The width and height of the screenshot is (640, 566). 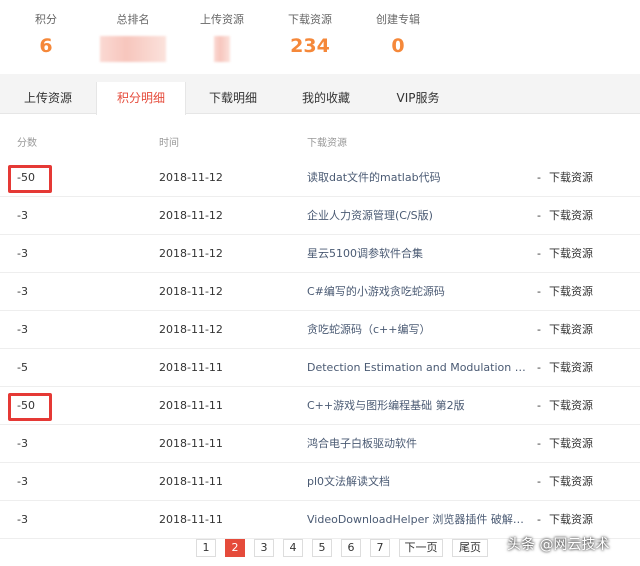 What do you see at coordinates (310, 34) in the screenshot?
I see `stat-downloads: 下载资源 234` at bounding box center [310, 34].